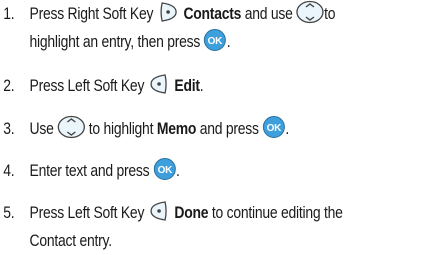 This screenshot has width=445, height=255. I want to click on step-3-line: 3. Use to highlight Memo and press OK., so click(182, 129).